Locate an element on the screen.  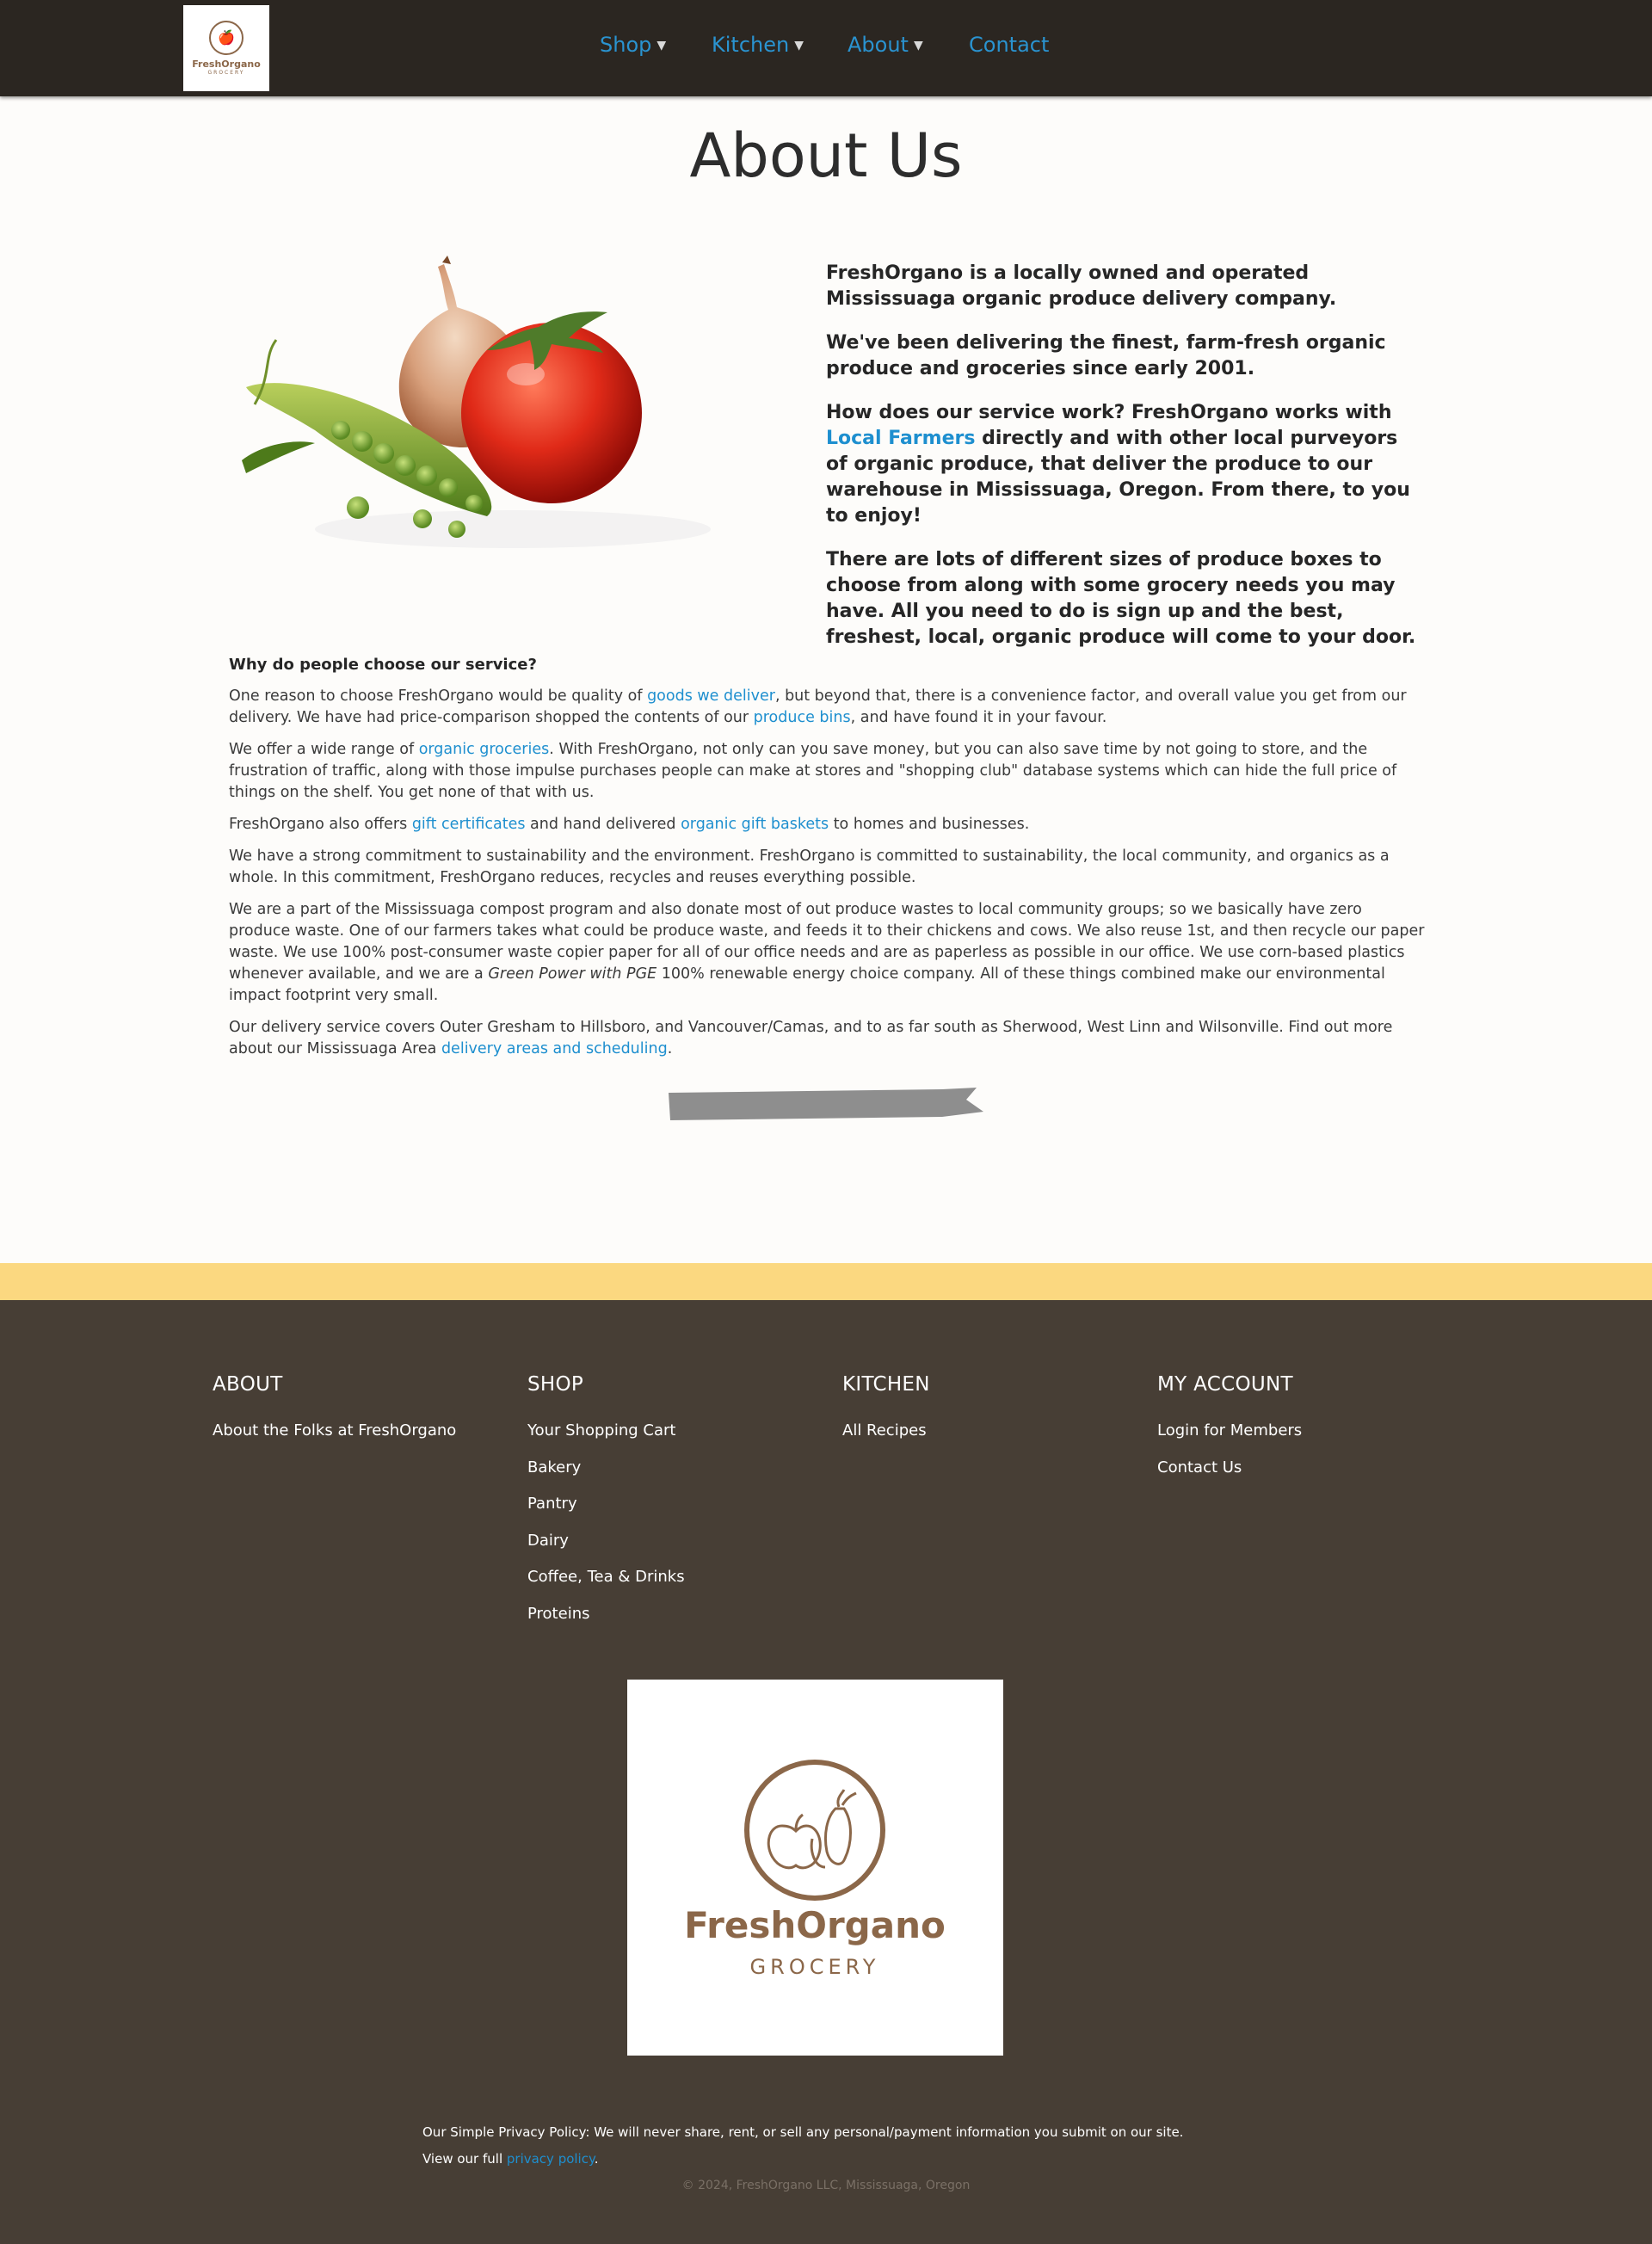
nav-label-contact: Contact is located at coordinates (1009, 45).